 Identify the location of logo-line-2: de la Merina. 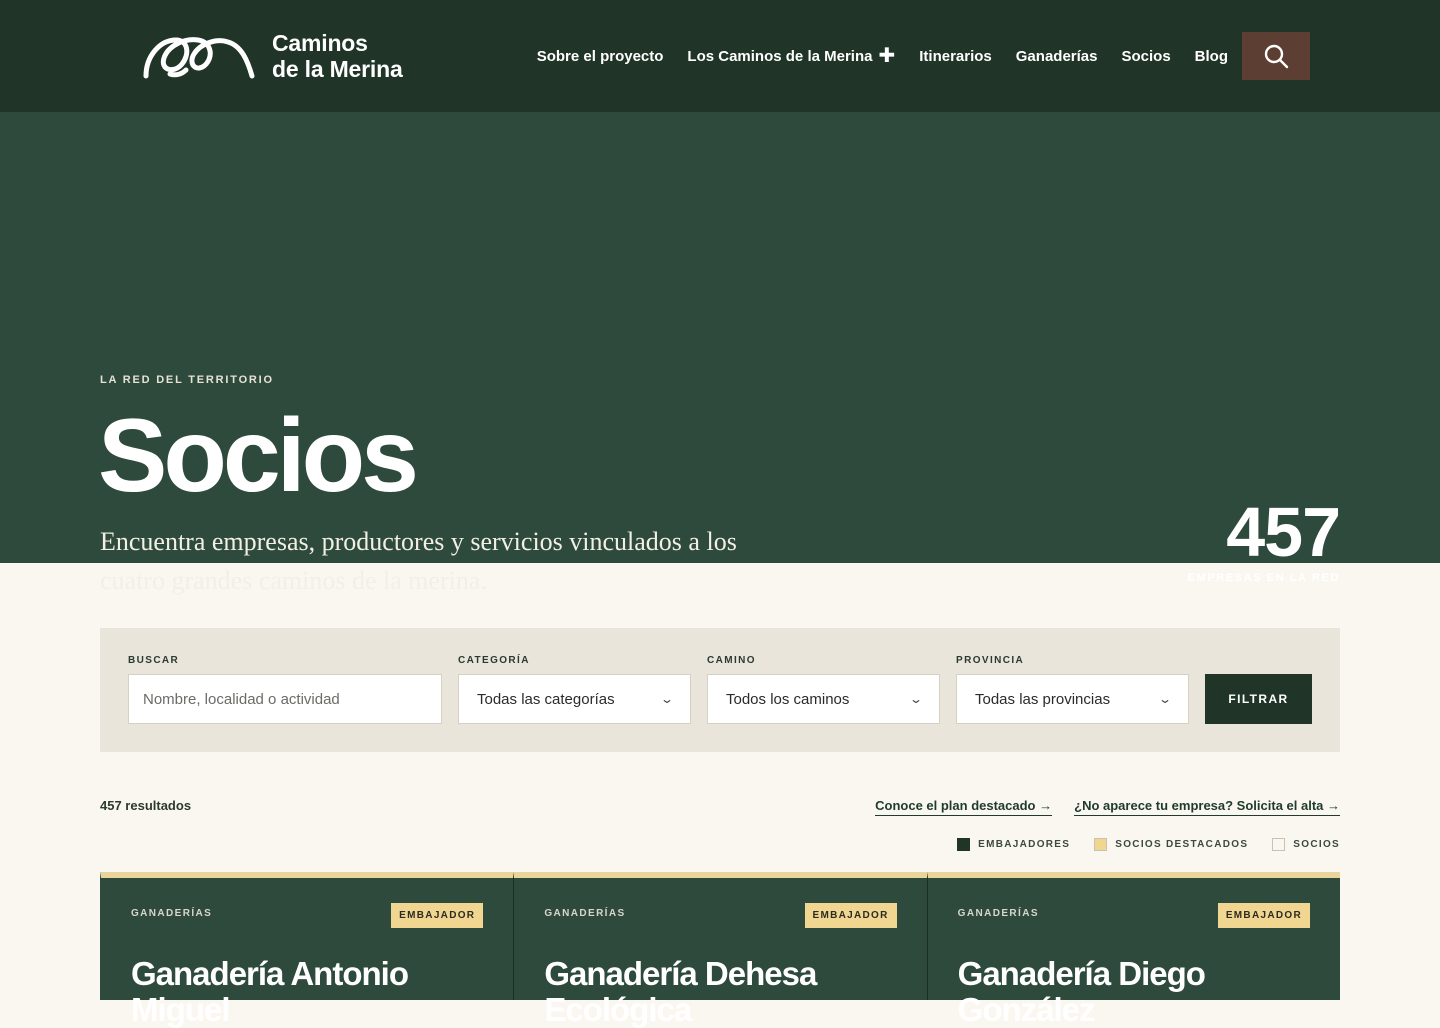
(337, 69).